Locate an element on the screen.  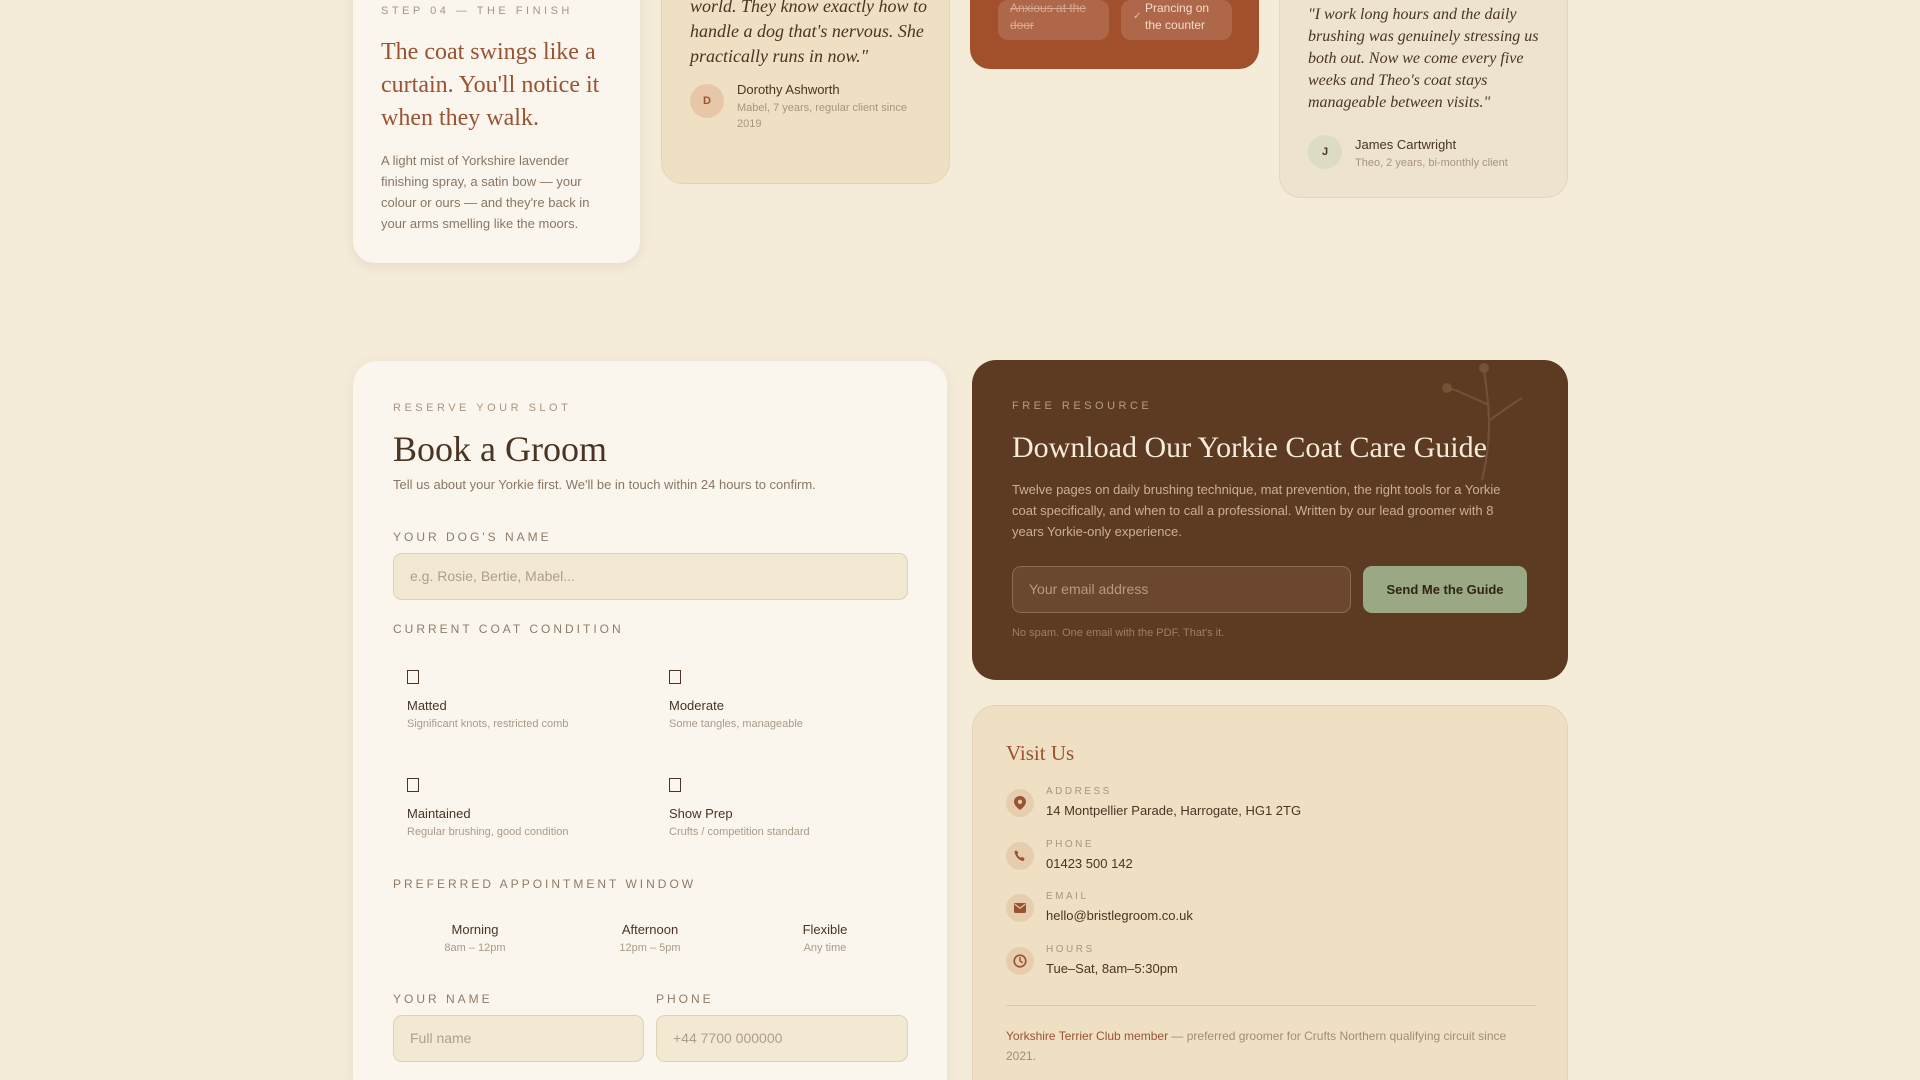
after-chip: ✓ Prancing on the counter is located at coordinates (1176, 20).